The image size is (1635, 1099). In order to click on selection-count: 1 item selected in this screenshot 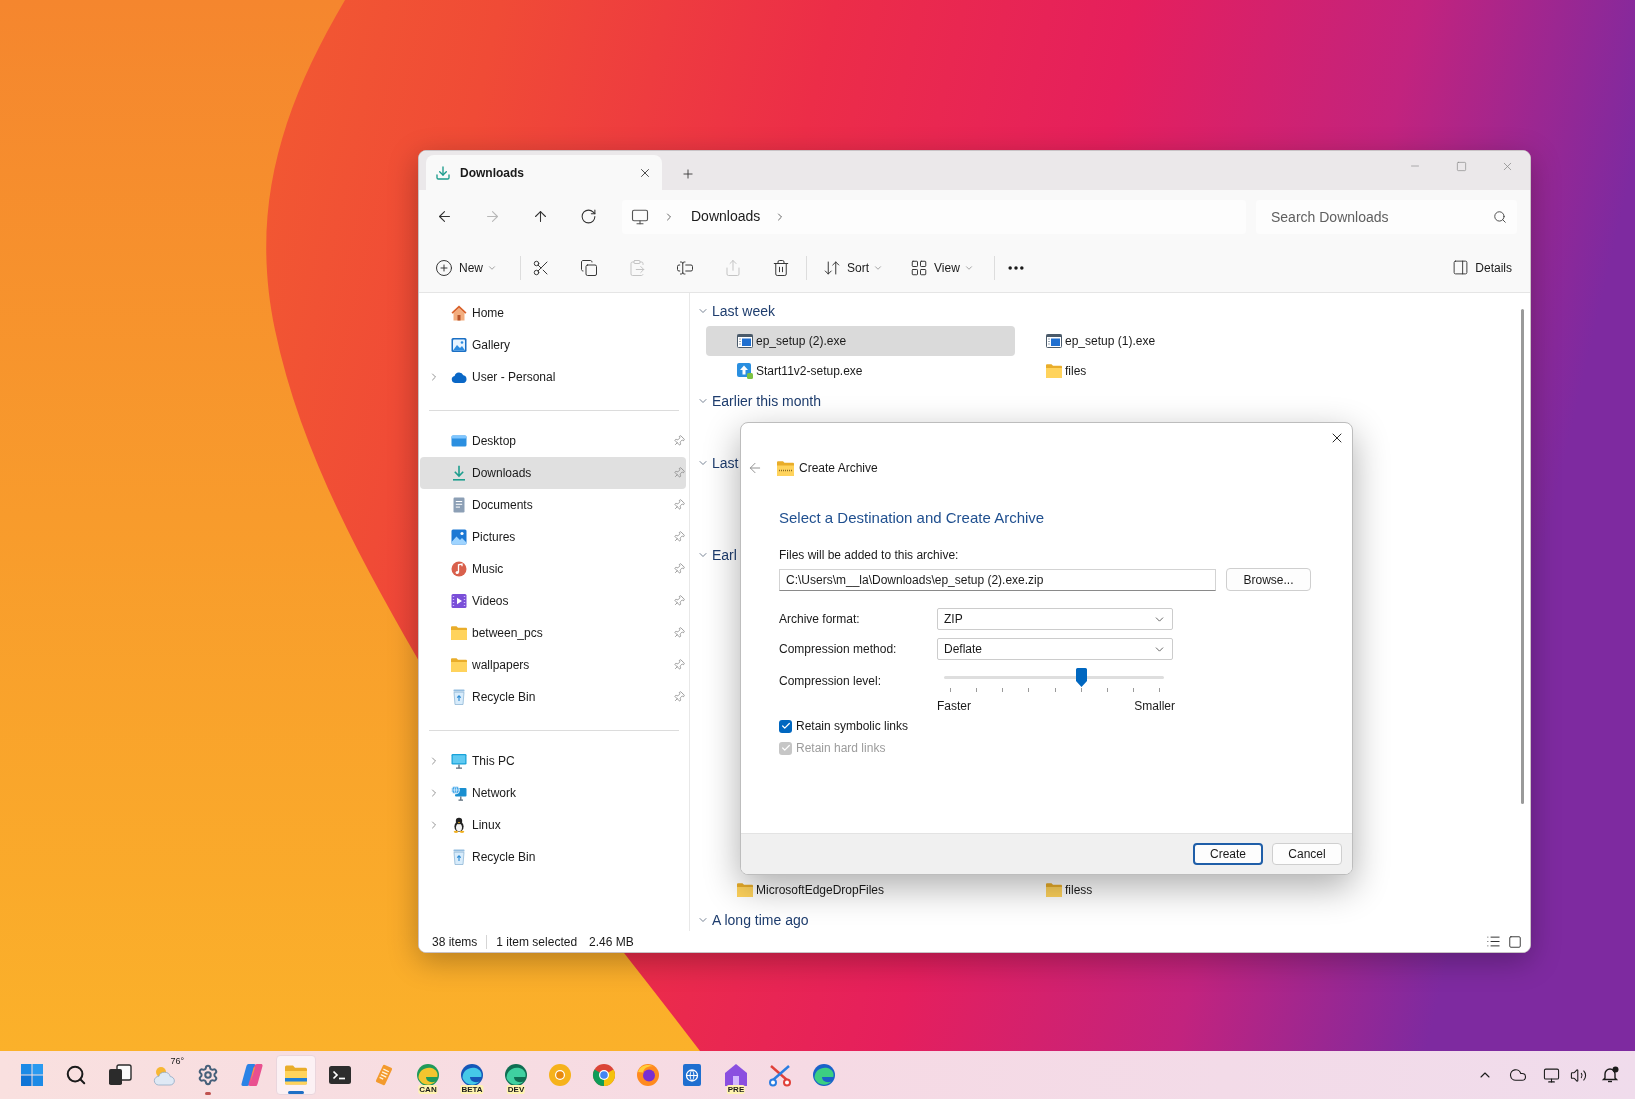, I will do `click(537, 942)`.